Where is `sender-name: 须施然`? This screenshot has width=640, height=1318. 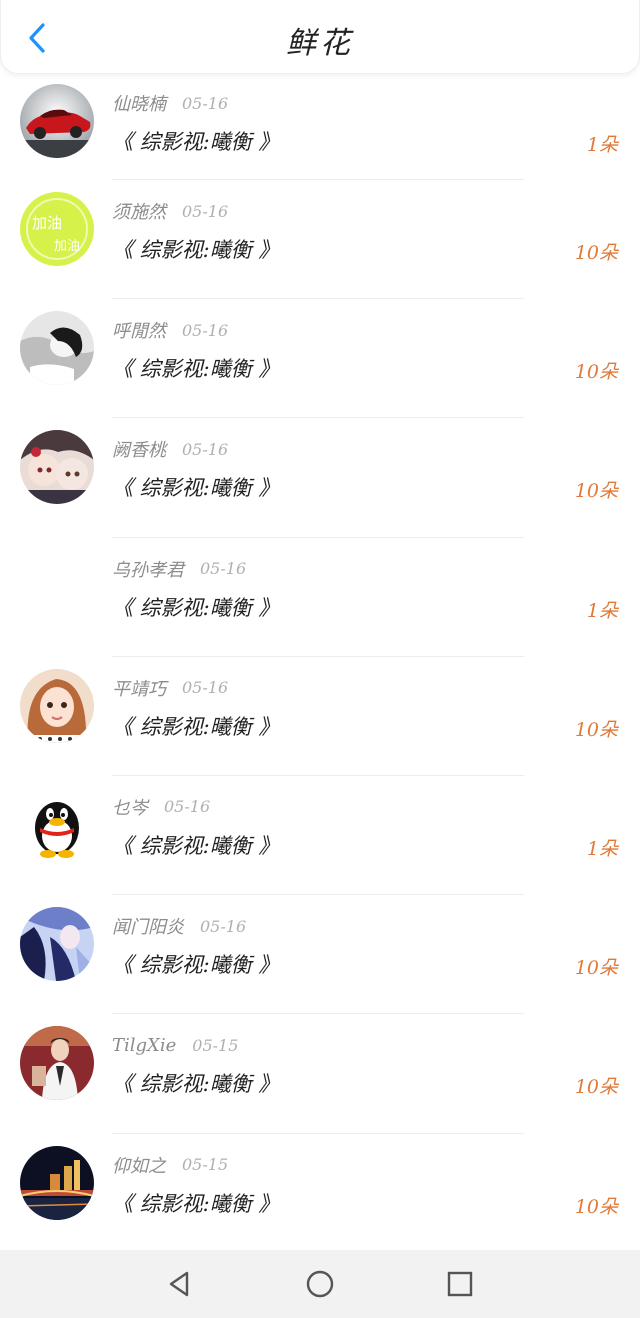
sender-name: 须施然 is located at coordinates (139, 212).